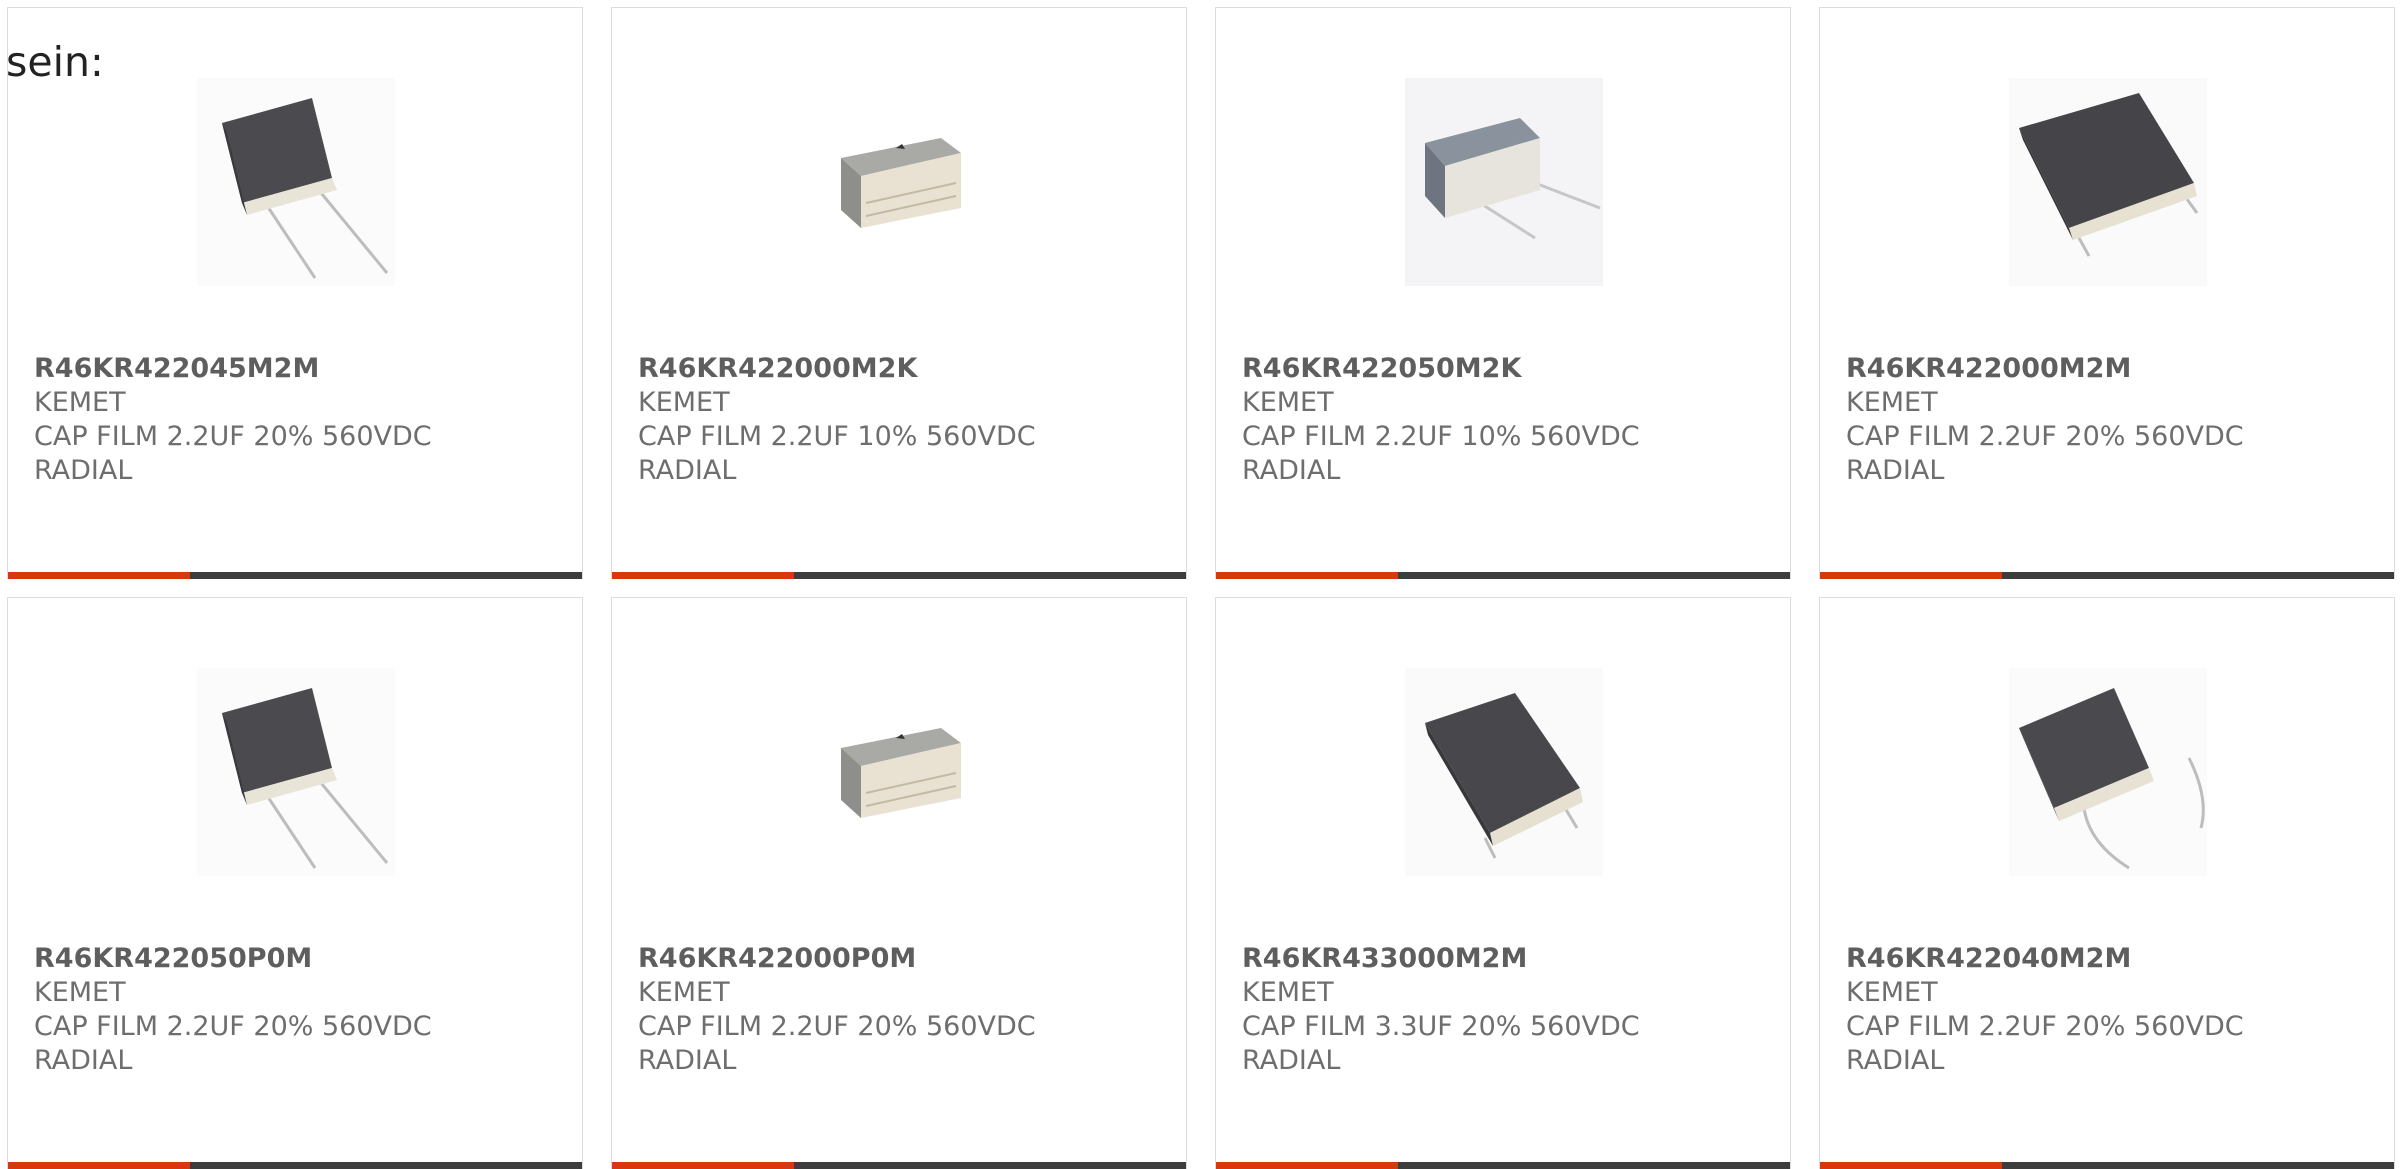 This screenshot has width=2400, height=1169. I want to click on part-number-link: R46KR422050P0M, so click(233, 959).